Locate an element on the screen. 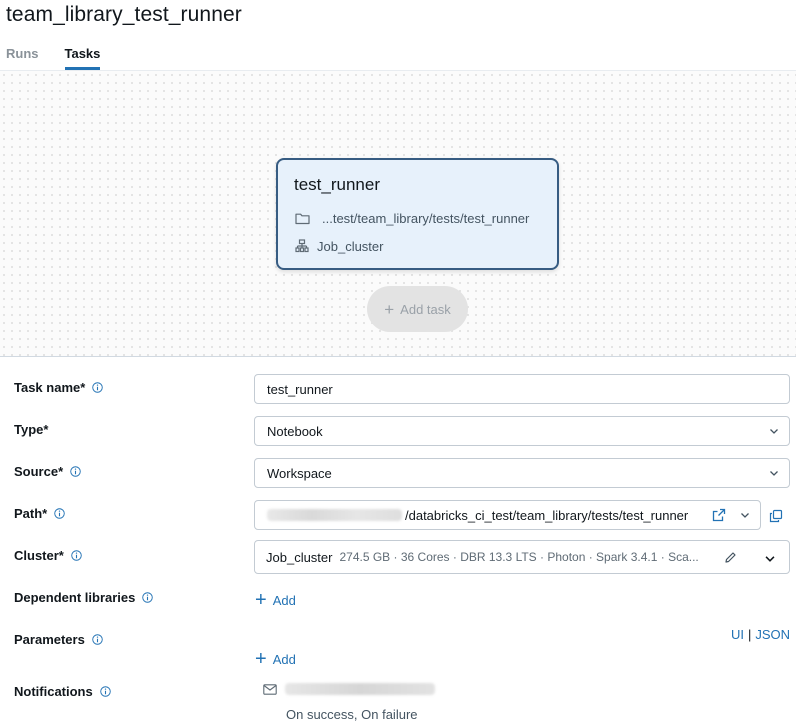 This screenshot has height=725, width=796. task-name-input is located at coordinates (528, 389).